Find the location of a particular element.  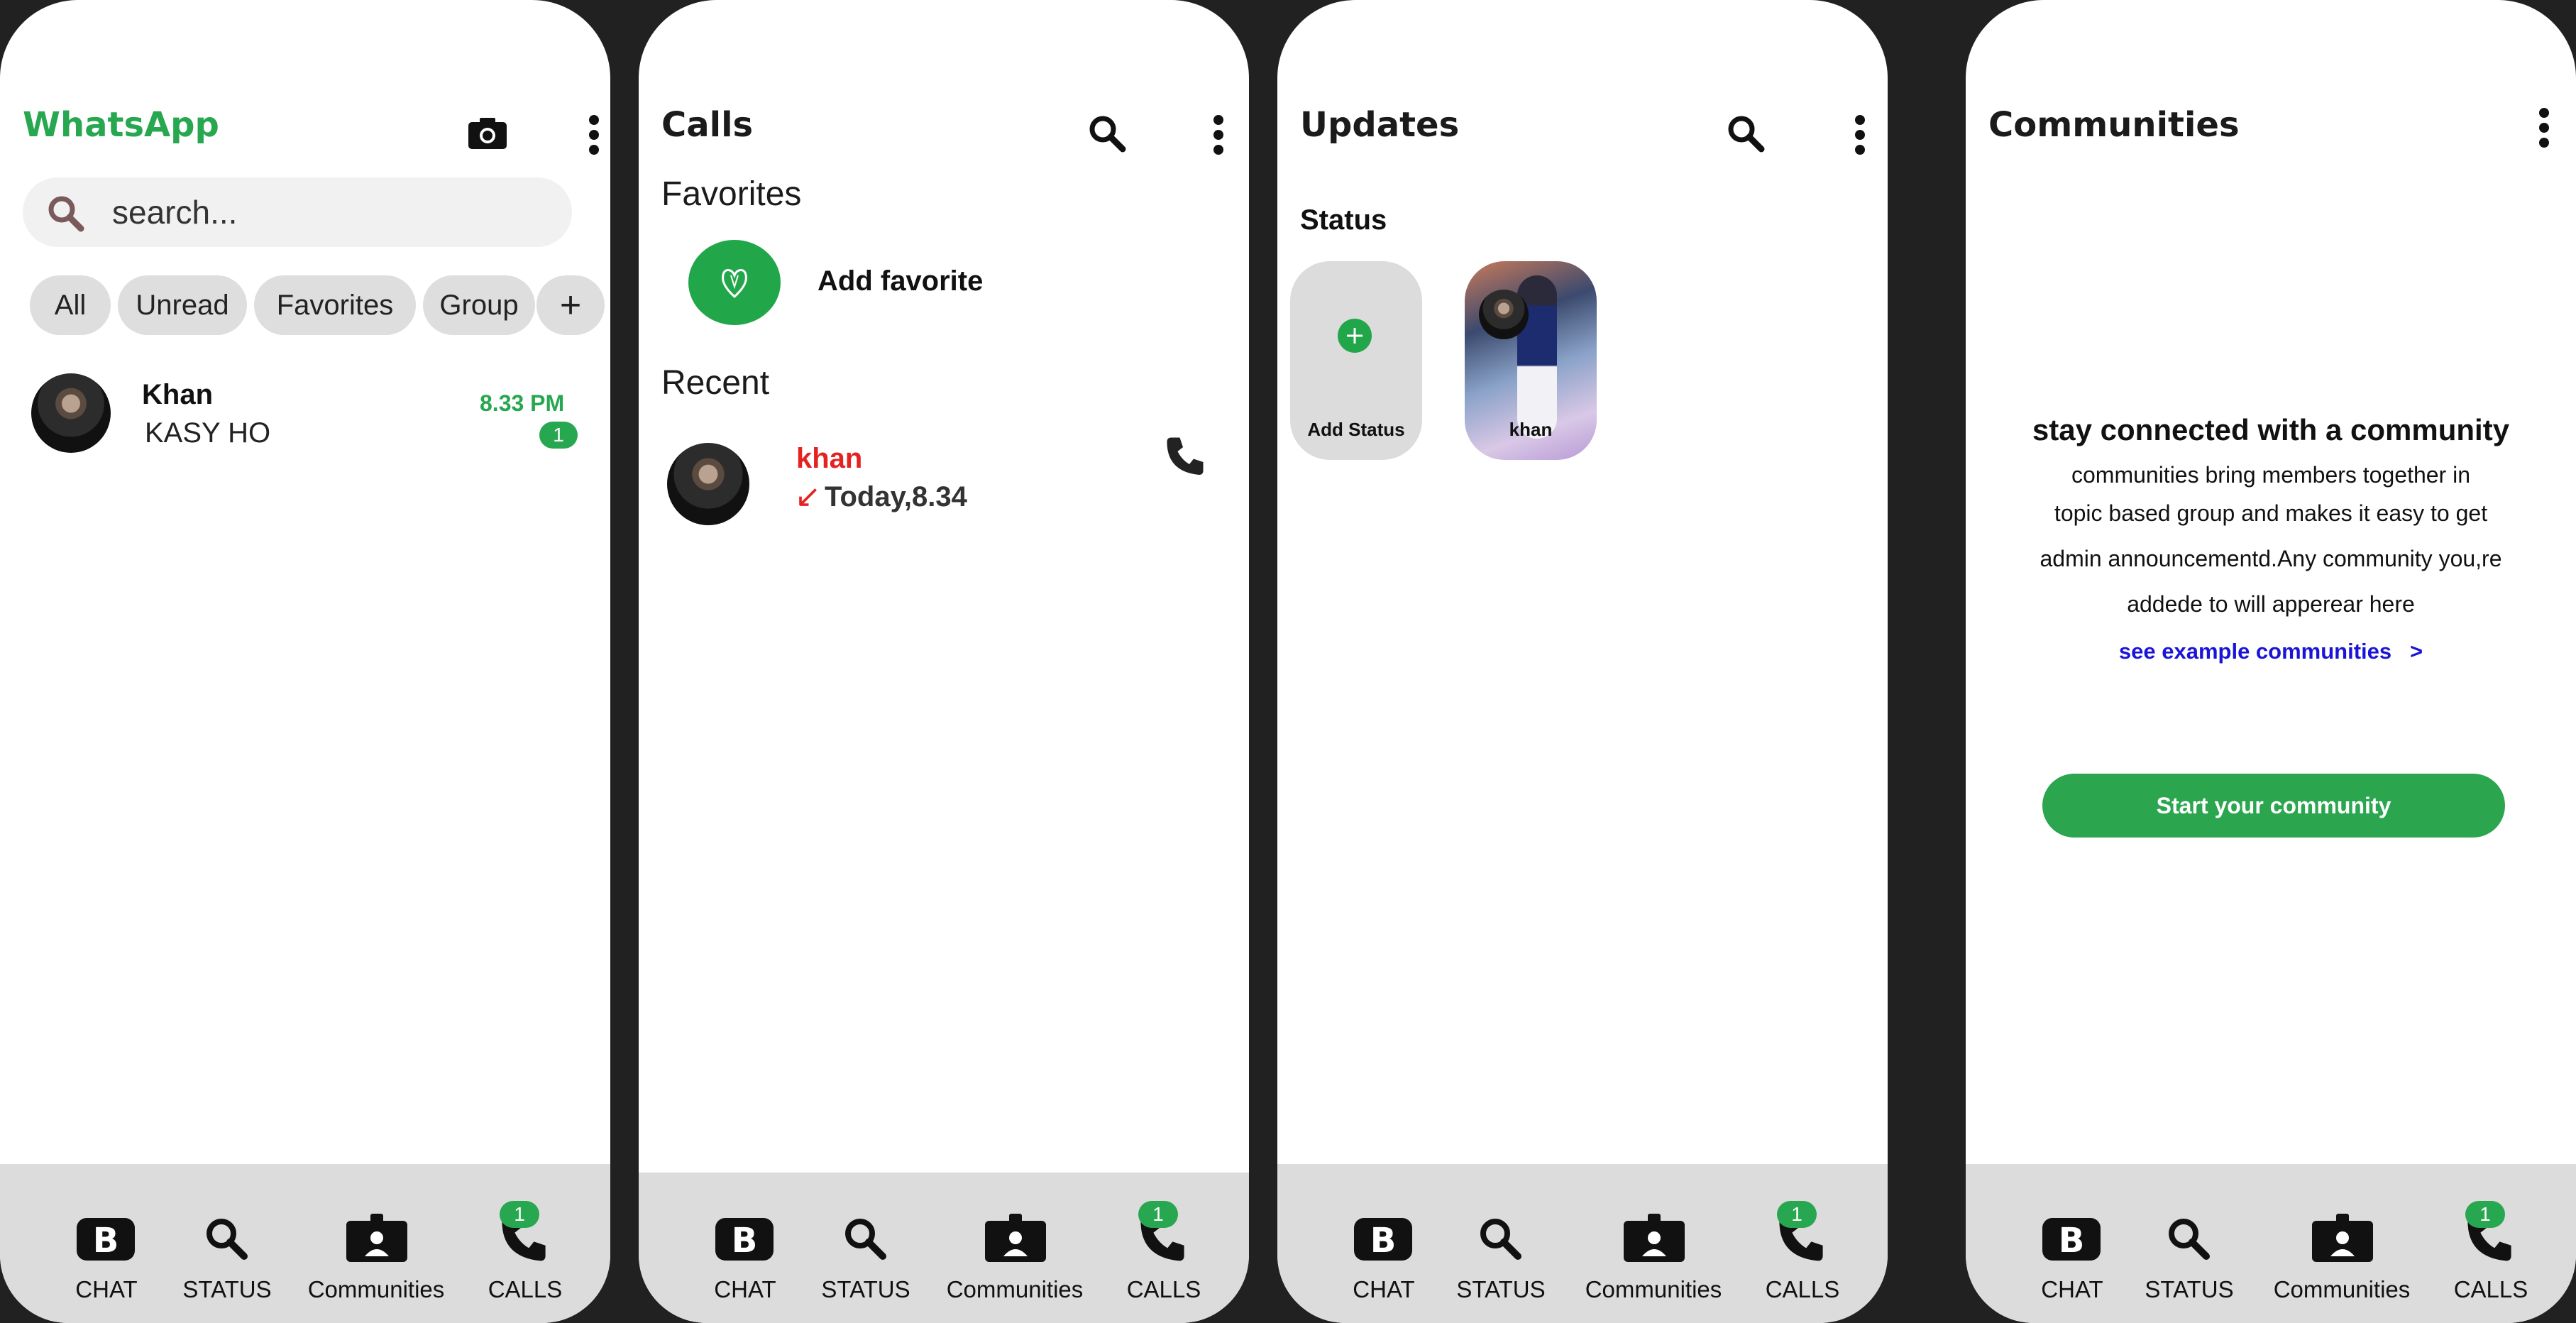

description-line: admin announcementd.Any community you,re is located at coordinates (2271, 558).